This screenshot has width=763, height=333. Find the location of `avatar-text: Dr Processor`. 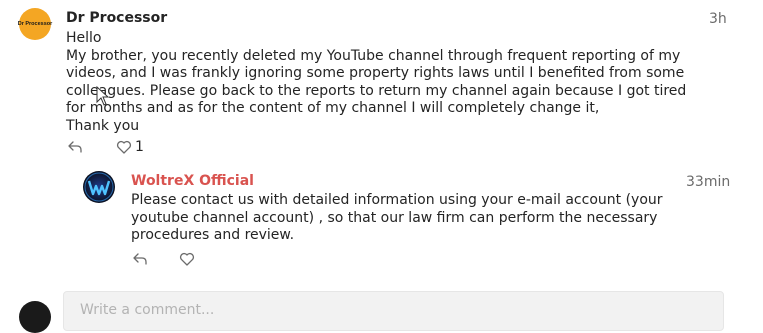

avatar-text: Dr Processor is located at coordinates (35, 24).